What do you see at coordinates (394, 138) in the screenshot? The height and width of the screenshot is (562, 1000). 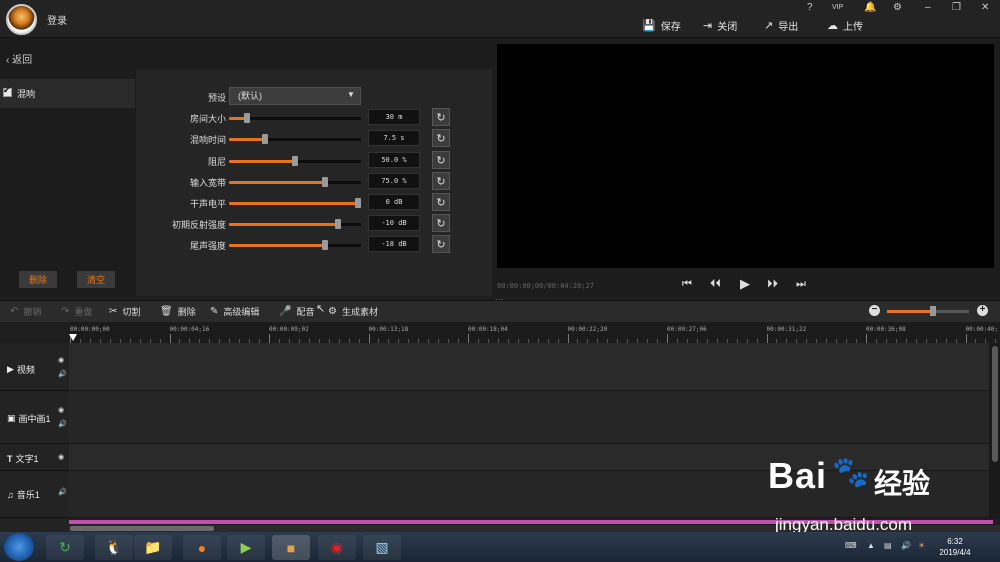 I see `param-value-field: 7.5 s` at bounding box center [394, 138].